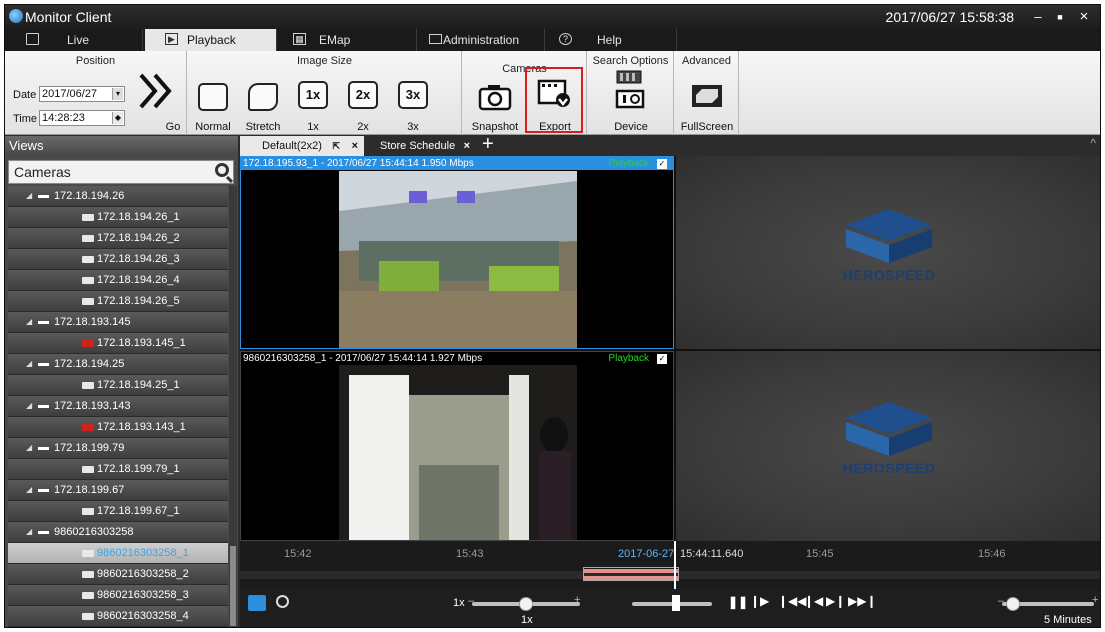 This screenshot has width=1105, height=632. I want to click on tree-camera-node: 172.18.199.79_1, so click(118, 469).